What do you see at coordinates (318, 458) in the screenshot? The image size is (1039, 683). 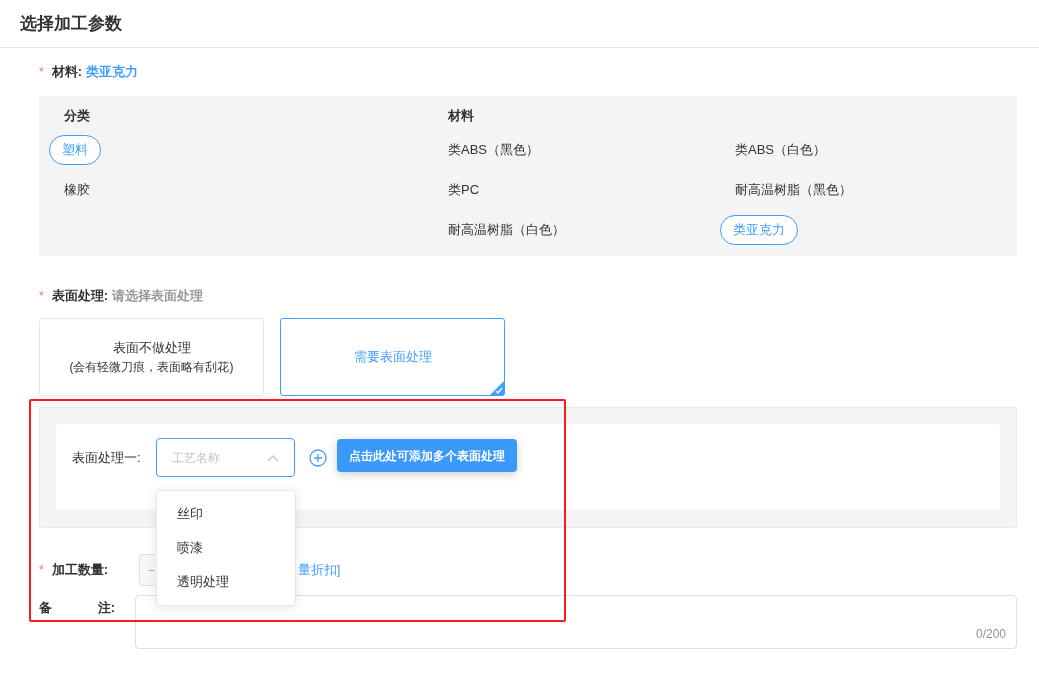 I see `add-circle-icon` at bounding box center [318, 458].